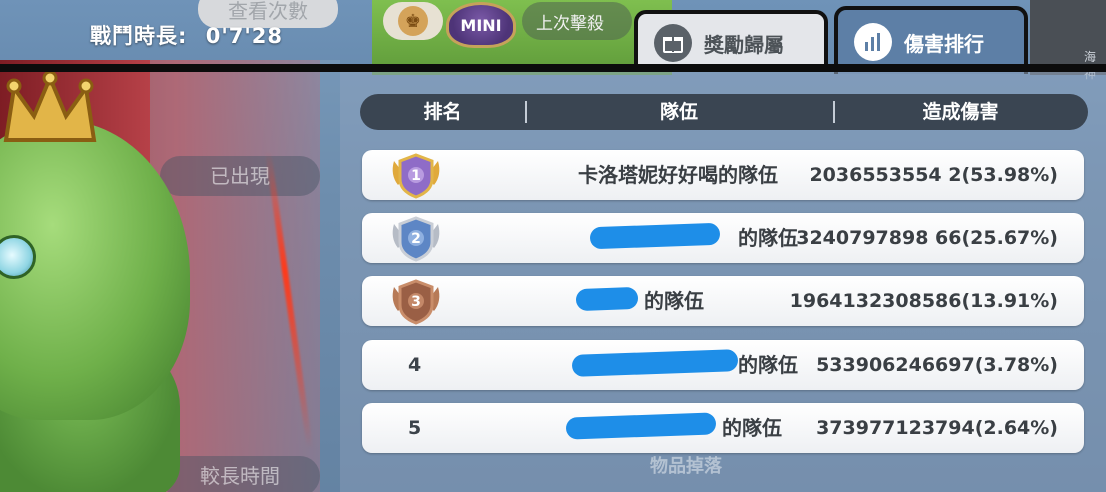 The width and height of the screenshot is (1106, 492). I want to click on king-icon: ♚, so click(413, 21).